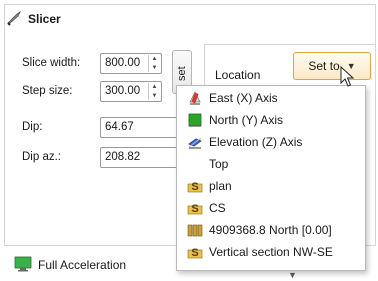 The height and width of the screenshot is (281, 378). Describe the element at coordinates (47, 91) in the screenshot. I see `step-size-label: Step size:` at that location.